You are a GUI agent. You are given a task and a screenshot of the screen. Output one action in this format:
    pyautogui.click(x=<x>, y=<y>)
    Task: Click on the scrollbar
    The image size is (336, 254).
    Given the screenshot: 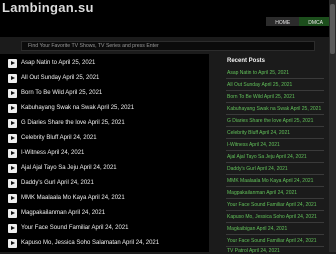 What is the action you would take?
    pyautogui.click(x=332, y=126)
    